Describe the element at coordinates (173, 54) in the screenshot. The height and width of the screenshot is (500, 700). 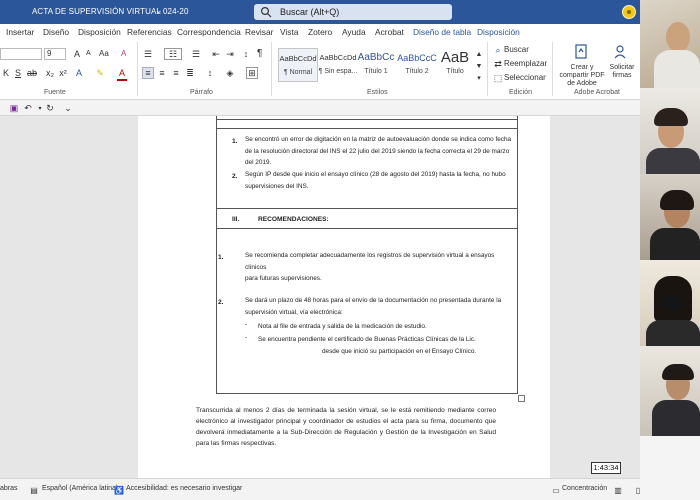
I see `numbering-icon: ☷` at that location.